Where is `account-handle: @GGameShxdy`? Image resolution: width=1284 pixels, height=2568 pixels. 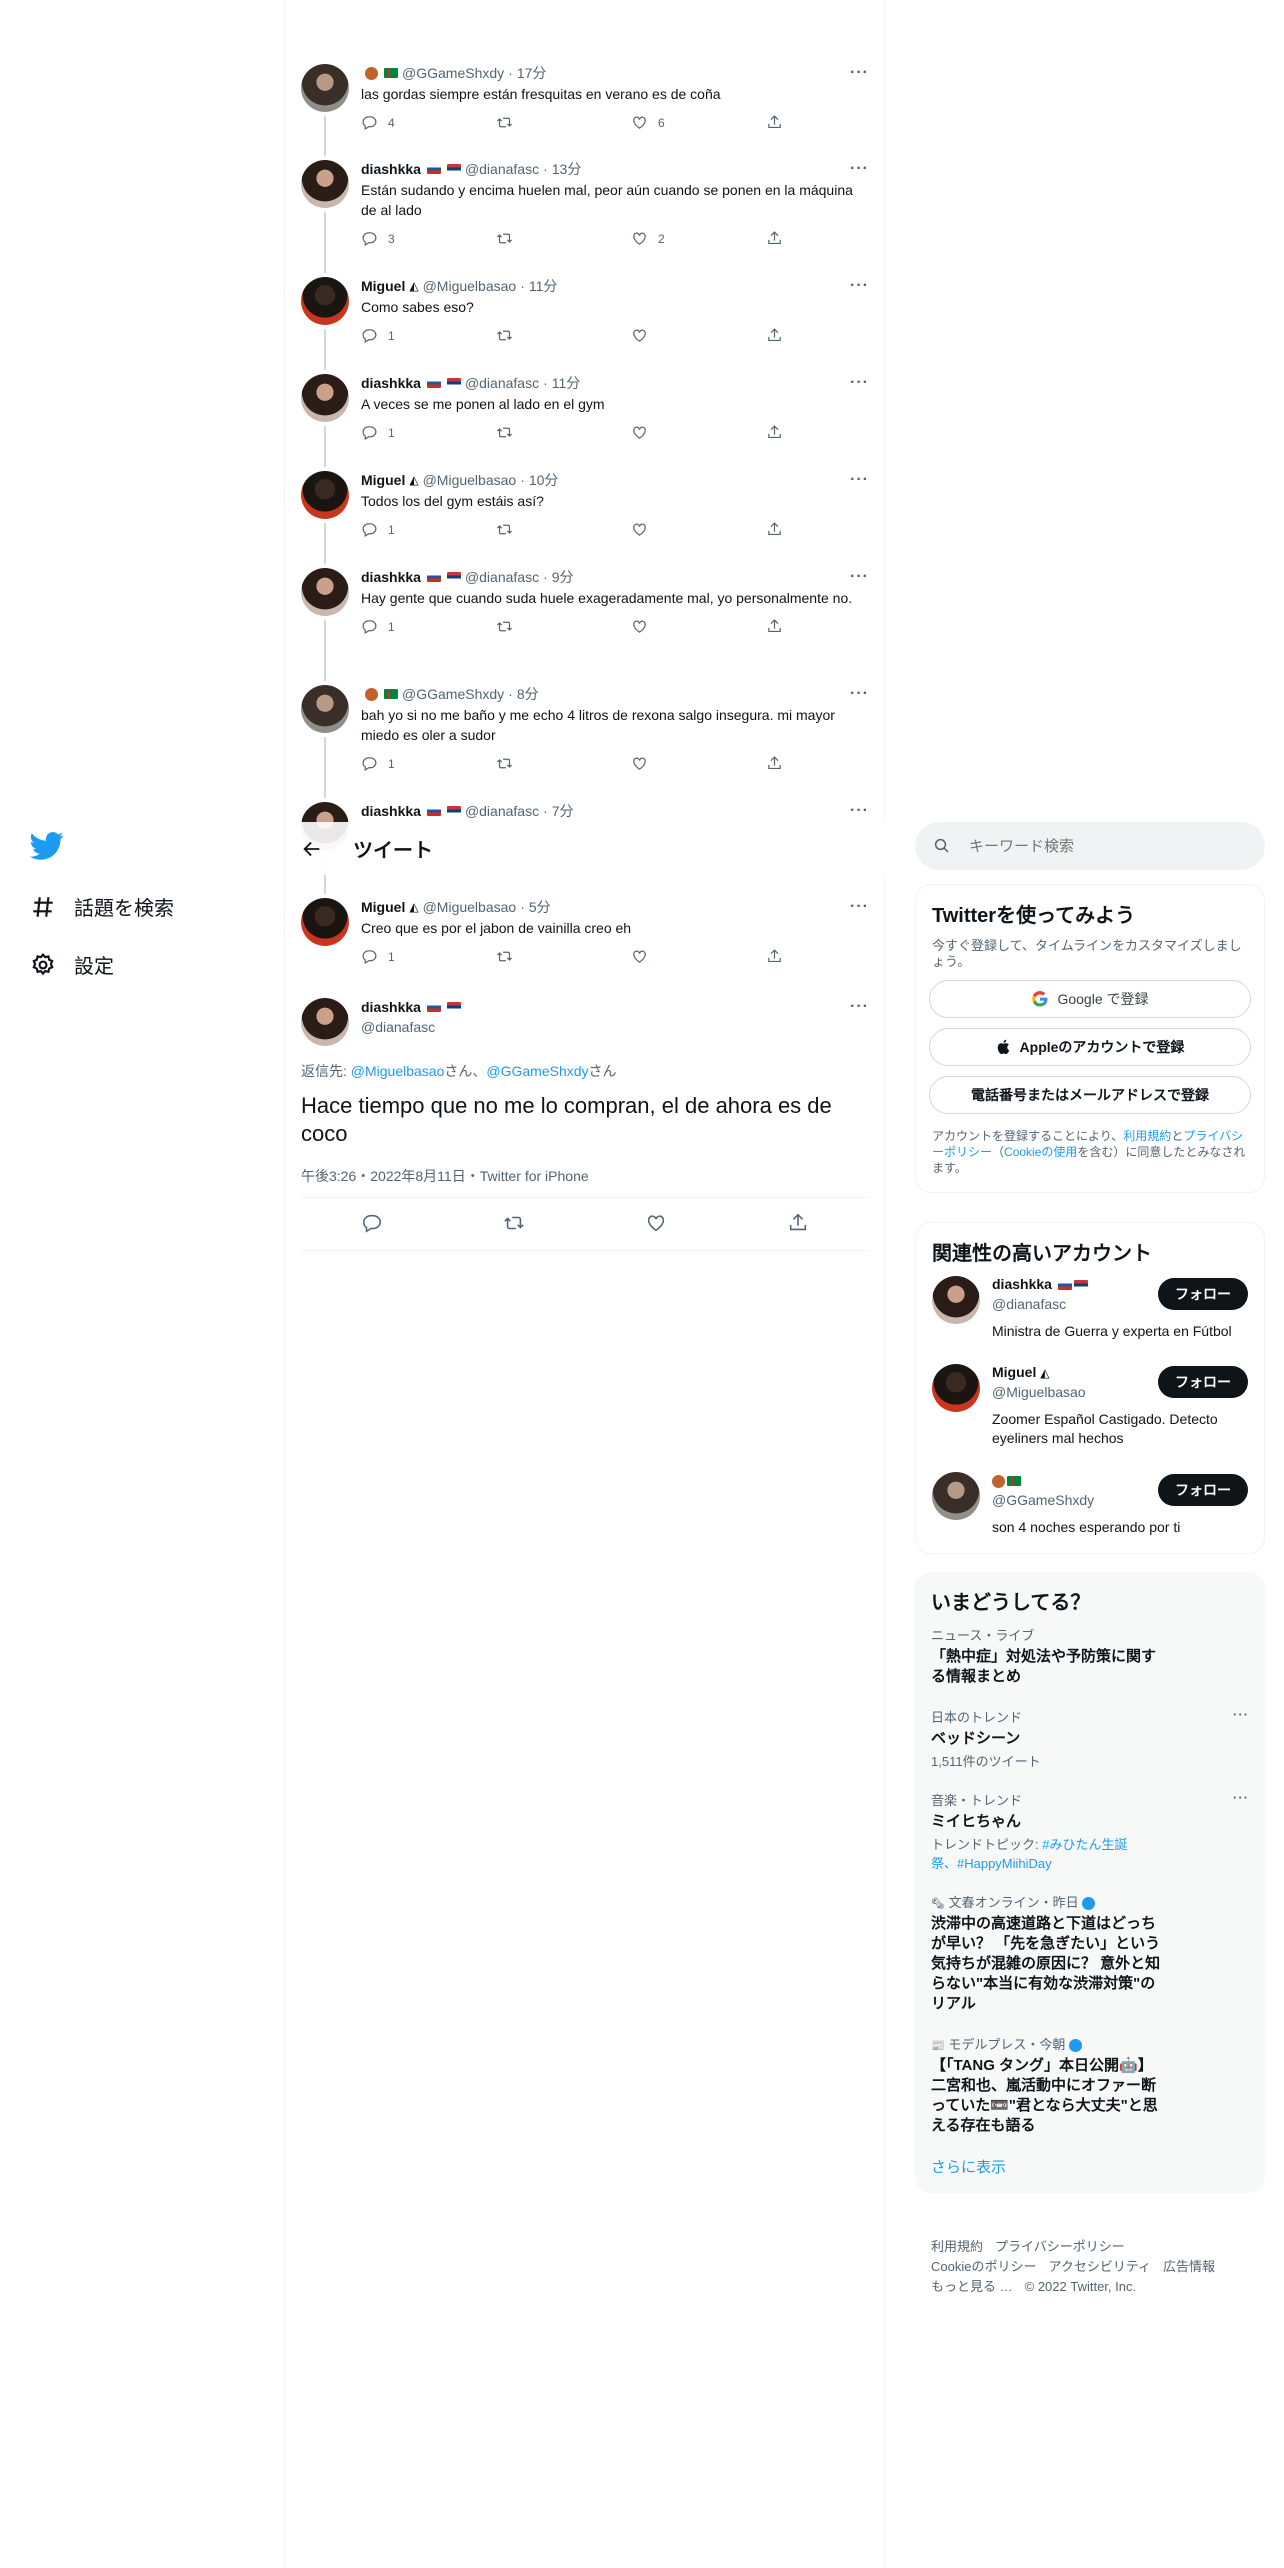 account-handle: @GGameShxdy is located at coordinates (1043, 1500).